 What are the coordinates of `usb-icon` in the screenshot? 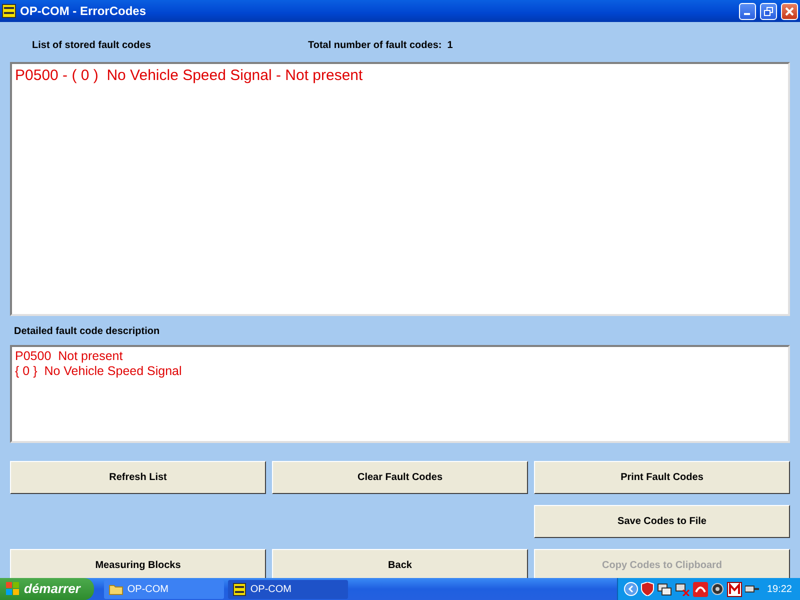 It's located at (752, 589).